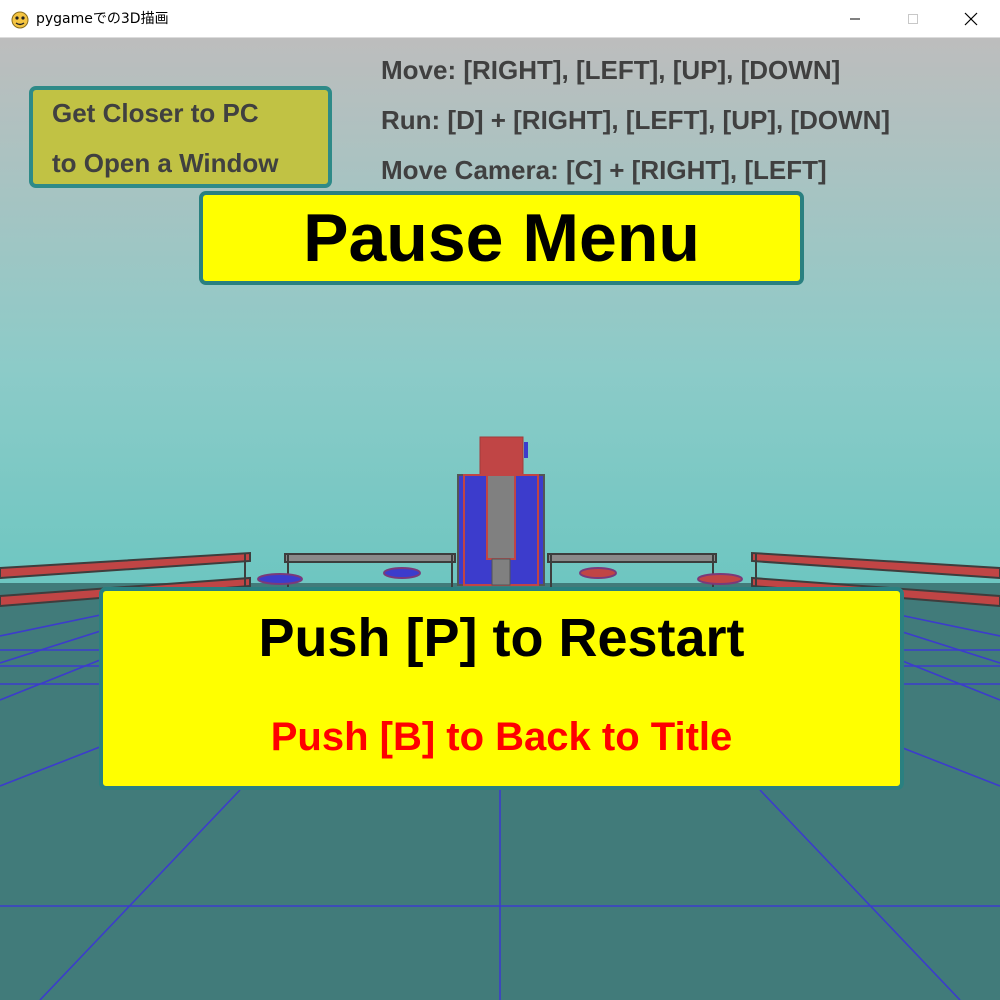 Image resolution: width=1000 pixels, height=1000 pixels. Describe the element at coordinates (500, 19) in the screenshot. I see `window-titlebar: pygameでの3D描画` at that location.